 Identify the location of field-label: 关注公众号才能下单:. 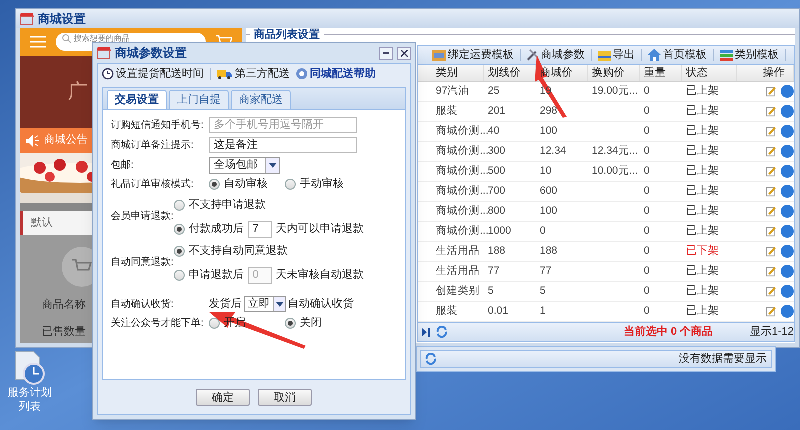
(158, 323).